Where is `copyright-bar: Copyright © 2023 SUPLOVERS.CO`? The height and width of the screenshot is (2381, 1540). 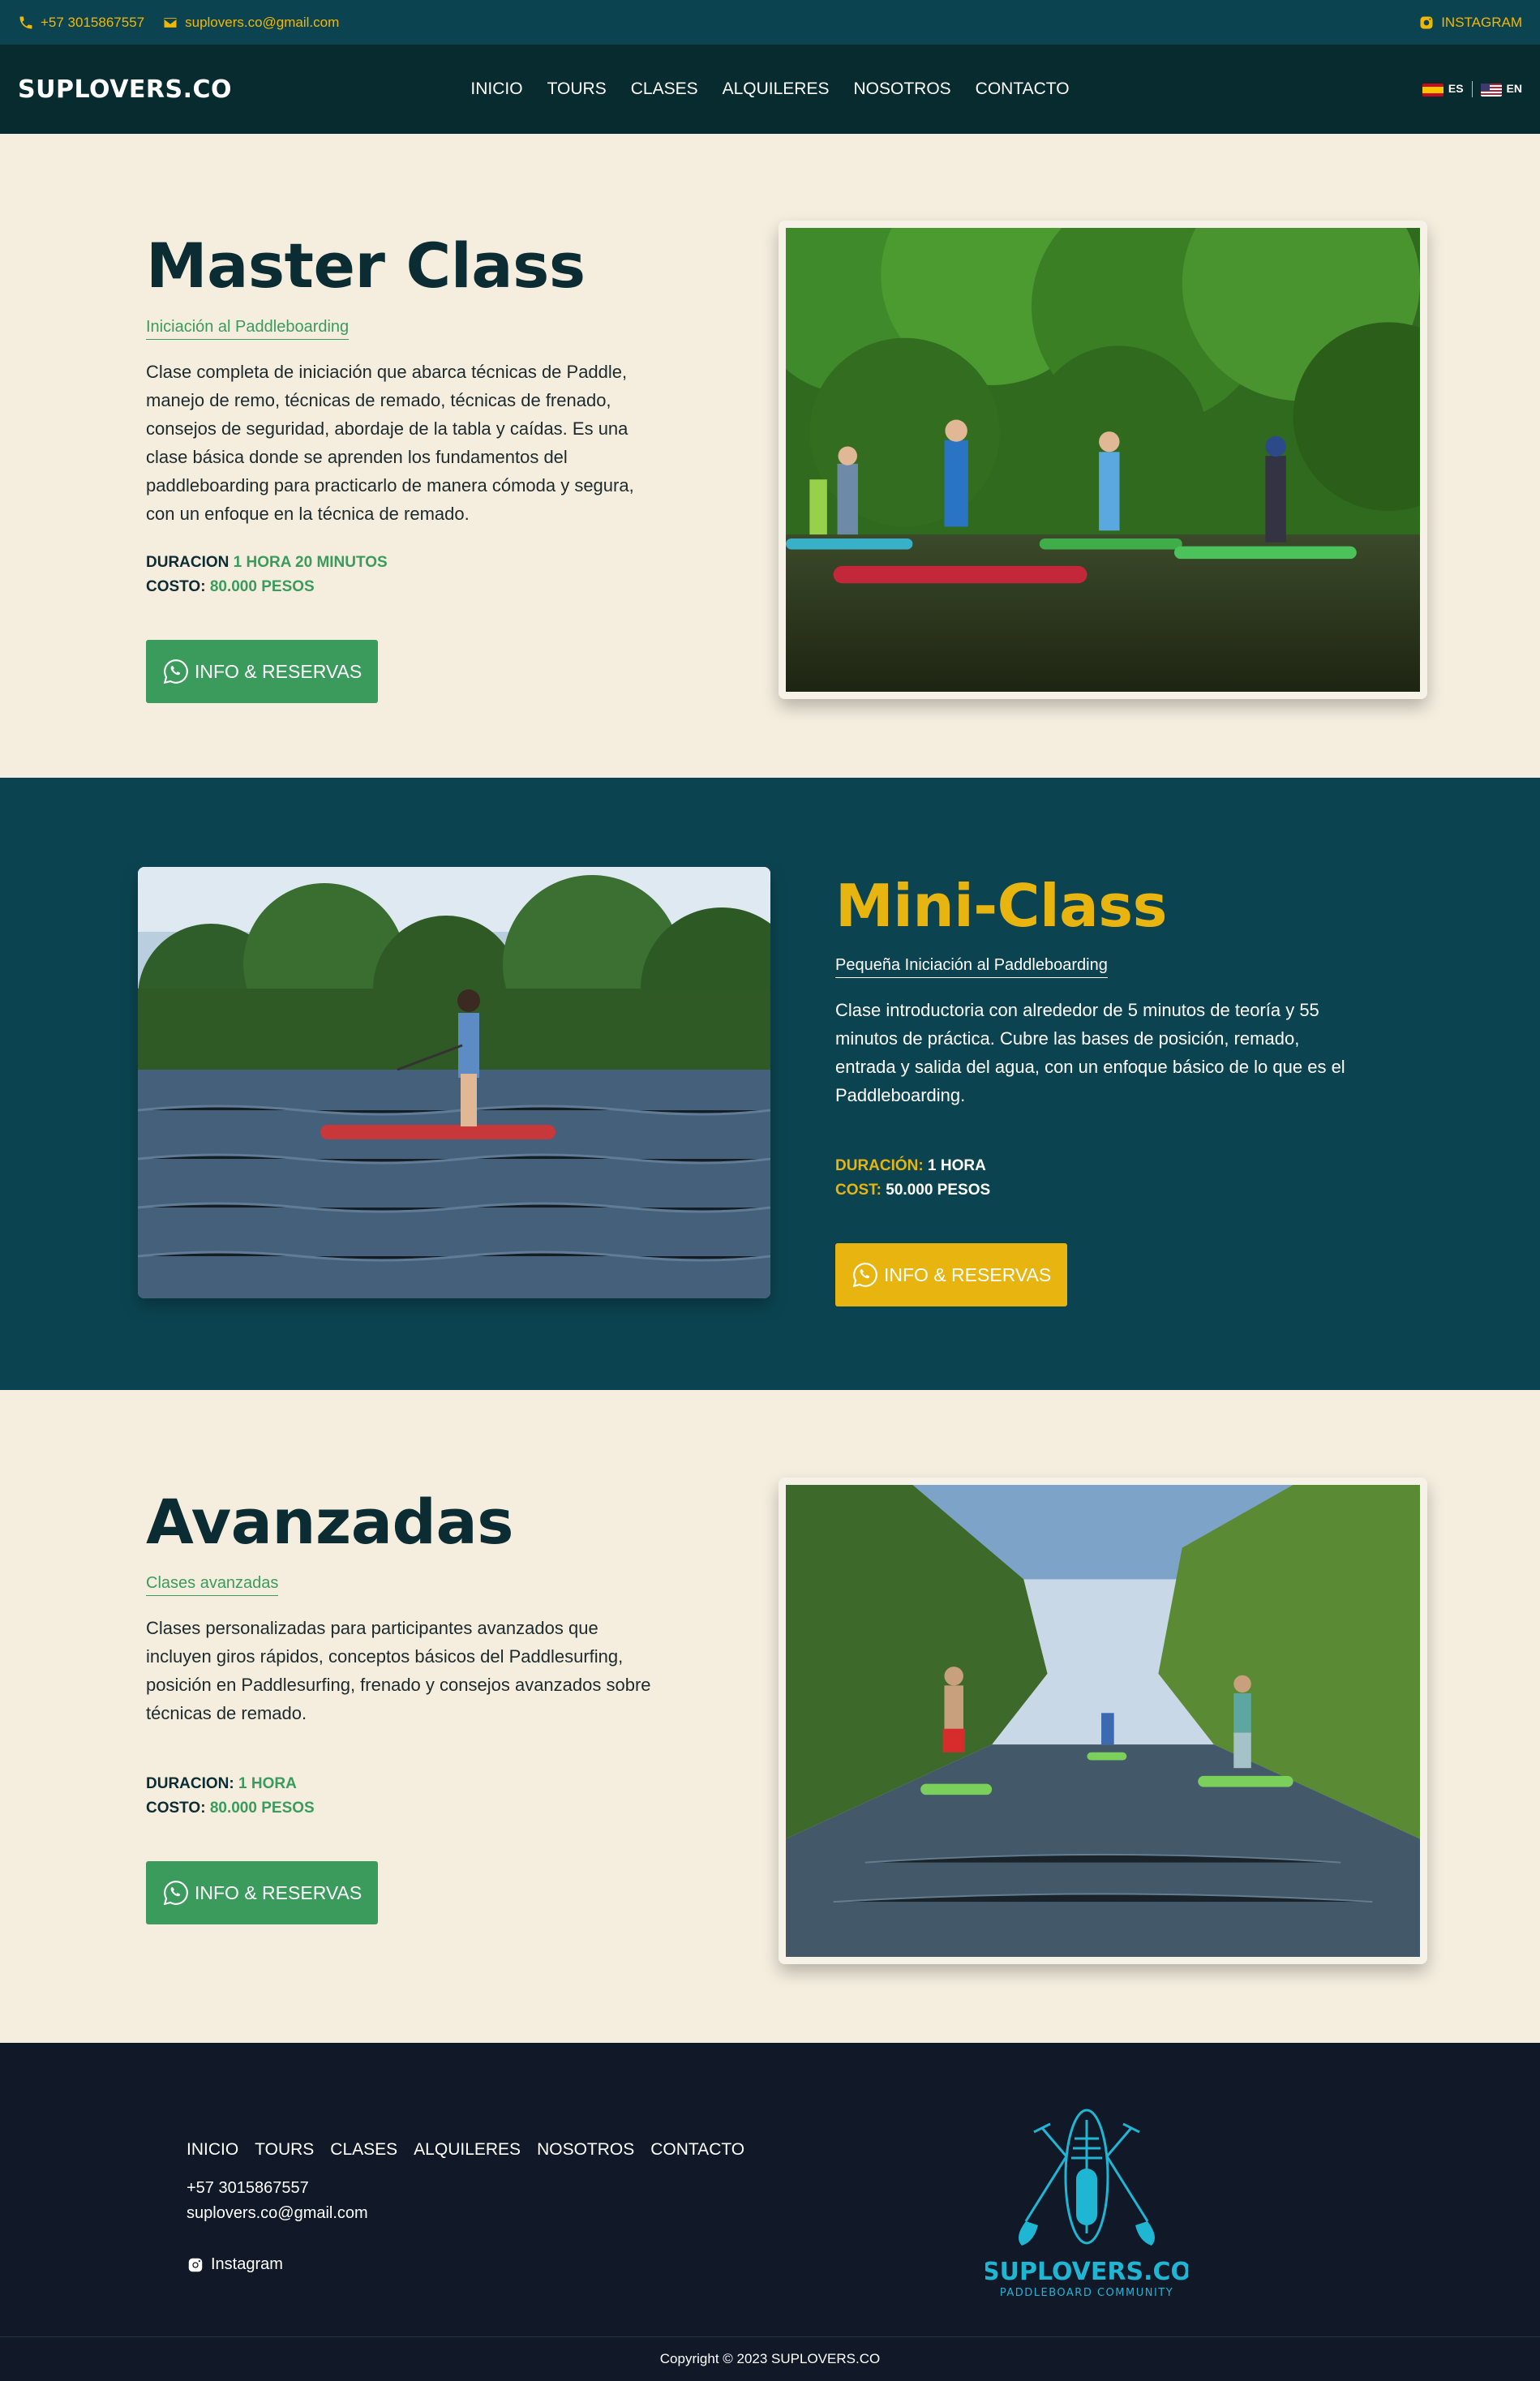 copyright-bar: Copyright © 2023 SUPLOVERS.CO is located at coordinates (770, 2358).